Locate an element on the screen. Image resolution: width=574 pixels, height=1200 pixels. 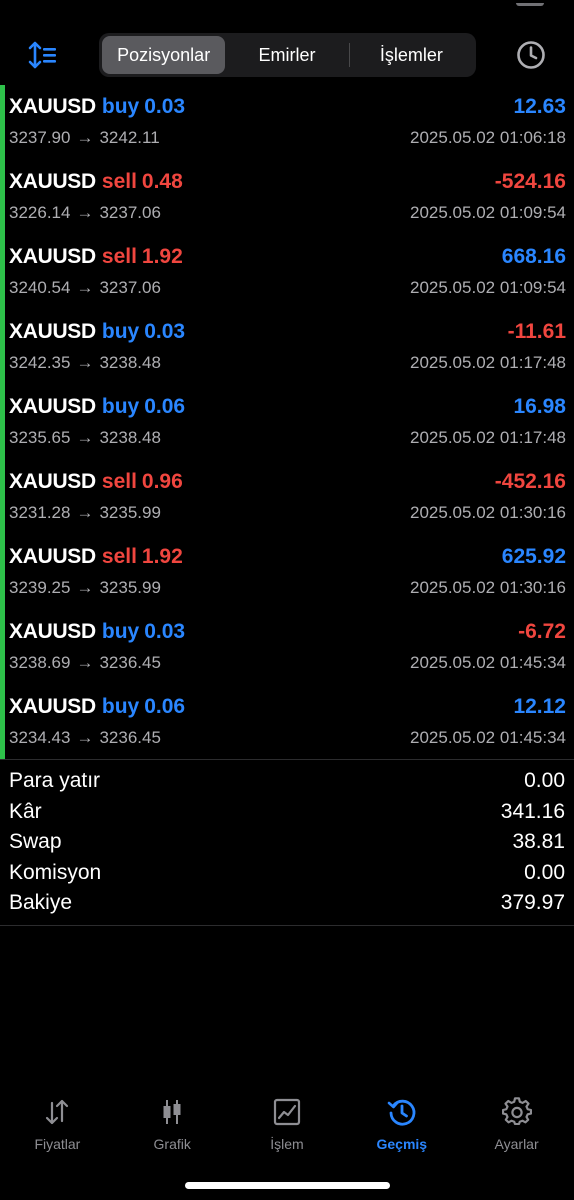
clock-icon is located at coordinates (531, 55).